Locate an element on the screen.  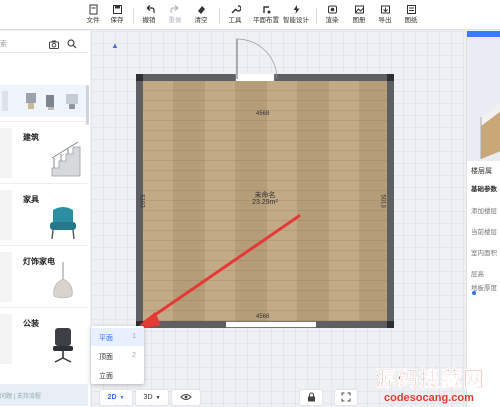
category-label: 建筑 is located at coordinates (31, 137).